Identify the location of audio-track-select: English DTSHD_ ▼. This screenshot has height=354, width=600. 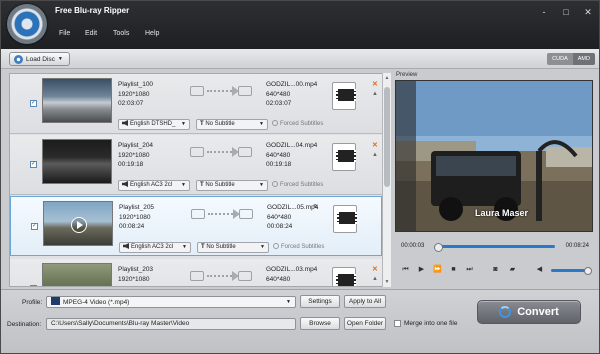
(154, 124).